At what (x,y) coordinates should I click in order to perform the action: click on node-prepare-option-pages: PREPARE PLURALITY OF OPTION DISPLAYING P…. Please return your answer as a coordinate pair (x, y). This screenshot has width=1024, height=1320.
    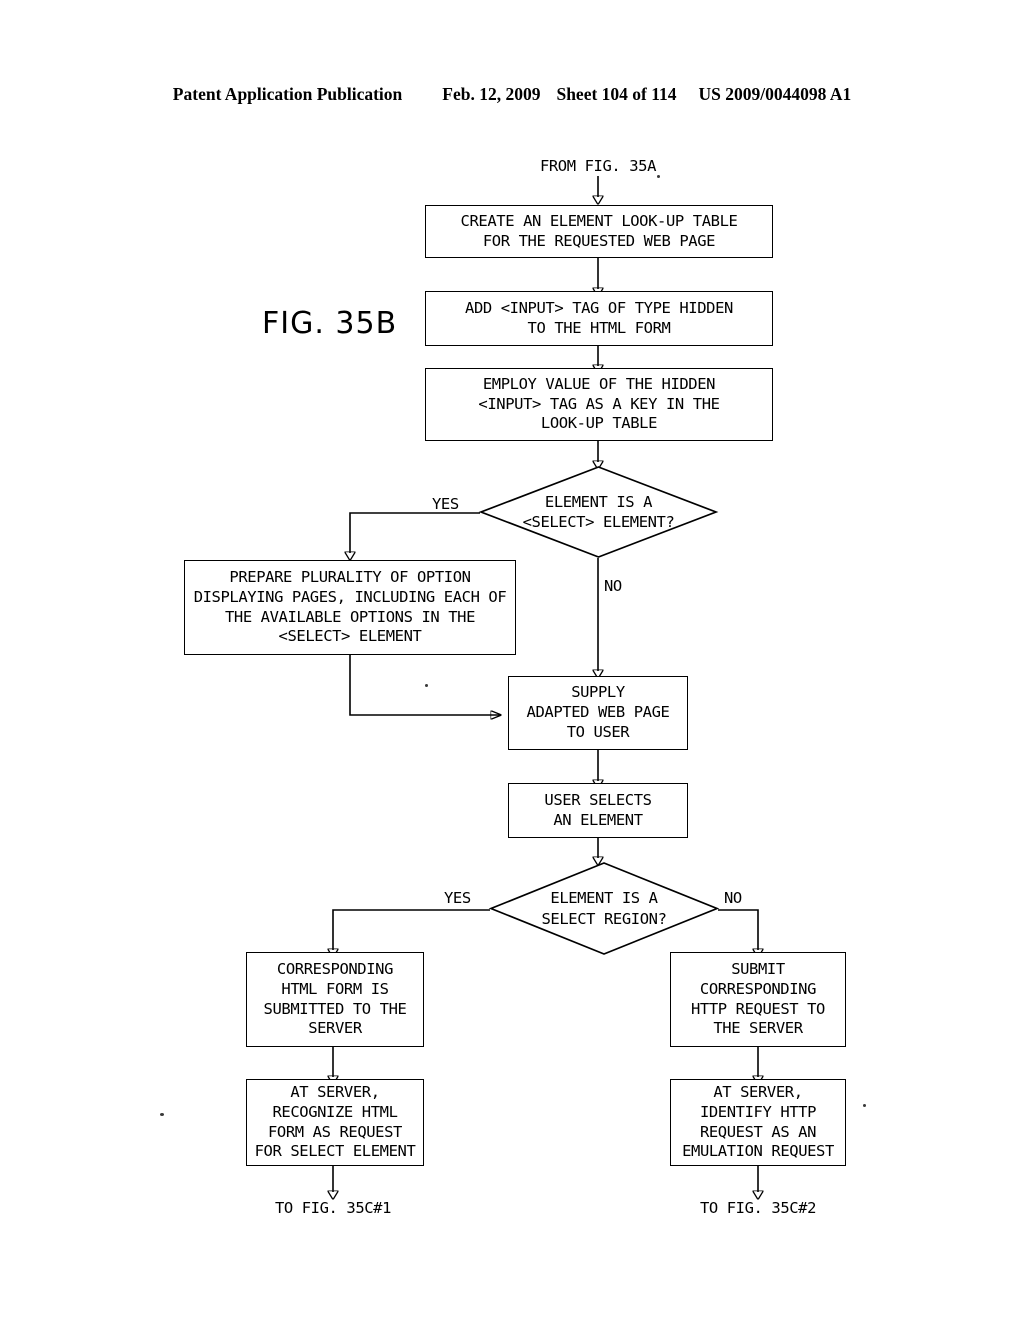
    Looking at the image, I should click on (350, 607).